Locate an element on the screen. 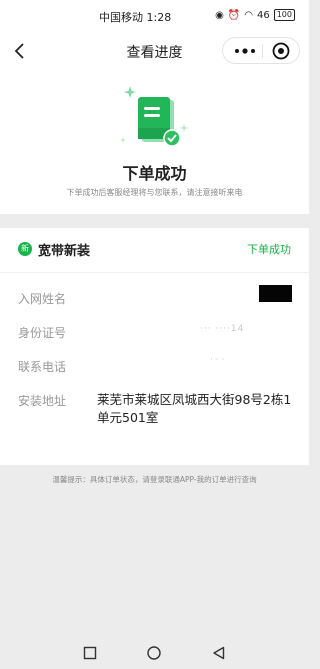 This screenshot has height=669, width=320. phone-value: · · · is located at coordinates (217, 360).